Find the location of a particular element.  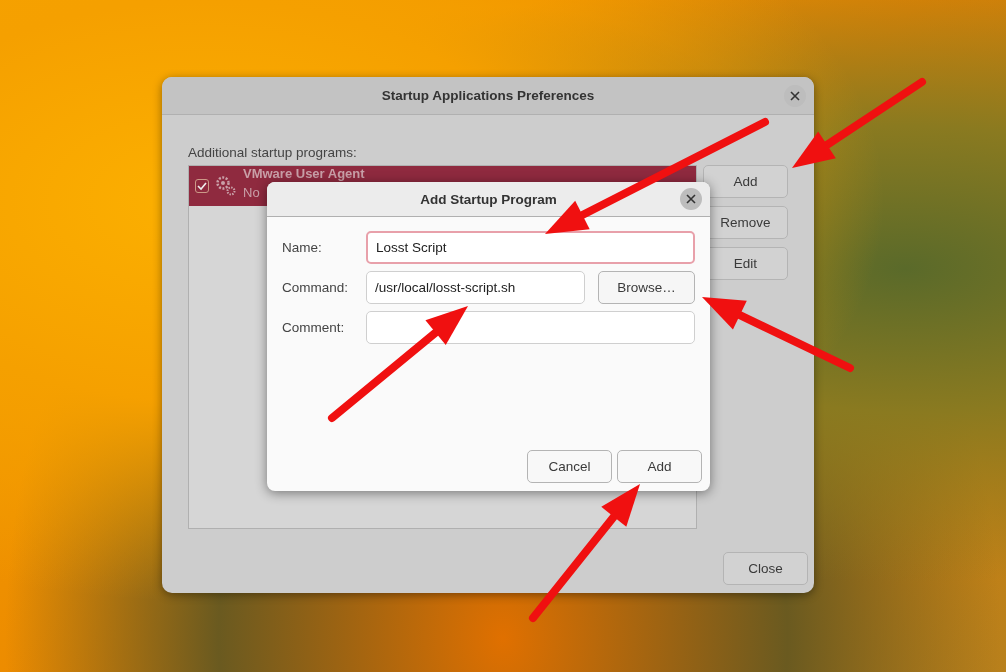

program-name: VMware User Agent is located at coordinates (304, 174).